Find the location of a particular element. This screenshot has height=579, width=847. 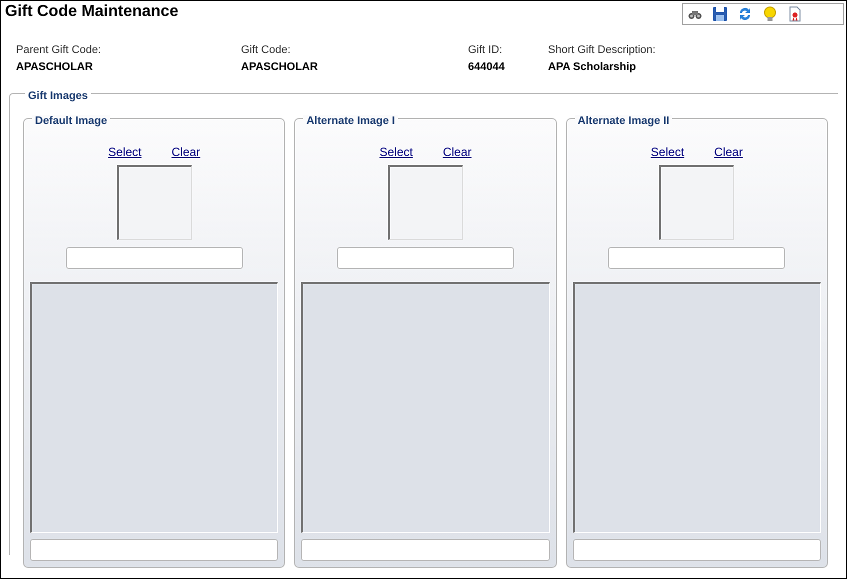

field-label: Gift Code: is located at coordinates (266, 50).